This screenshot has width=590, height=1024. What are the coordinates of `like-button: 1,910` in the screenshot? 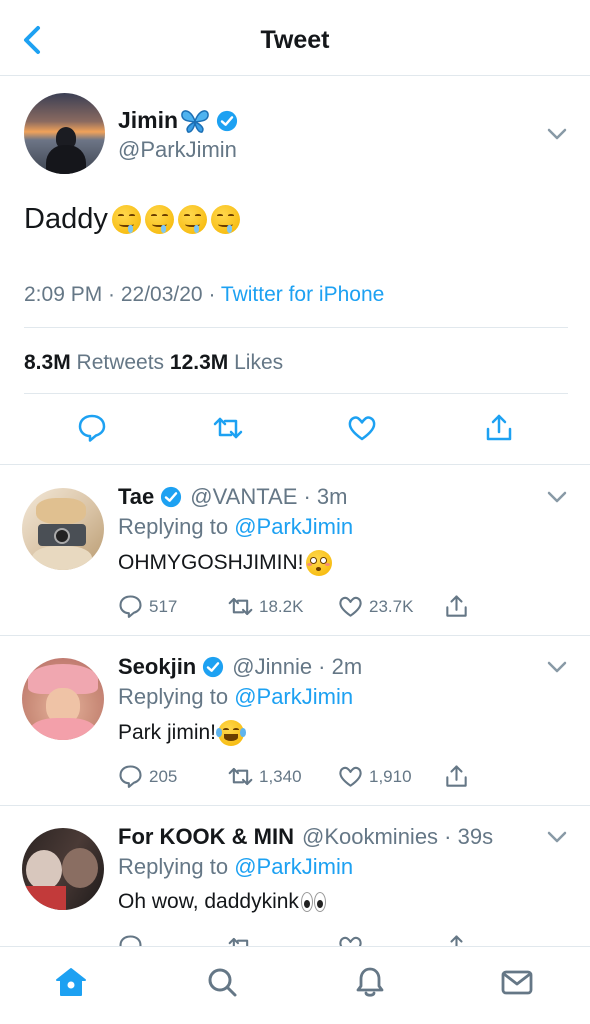 It's located at (375, 776).